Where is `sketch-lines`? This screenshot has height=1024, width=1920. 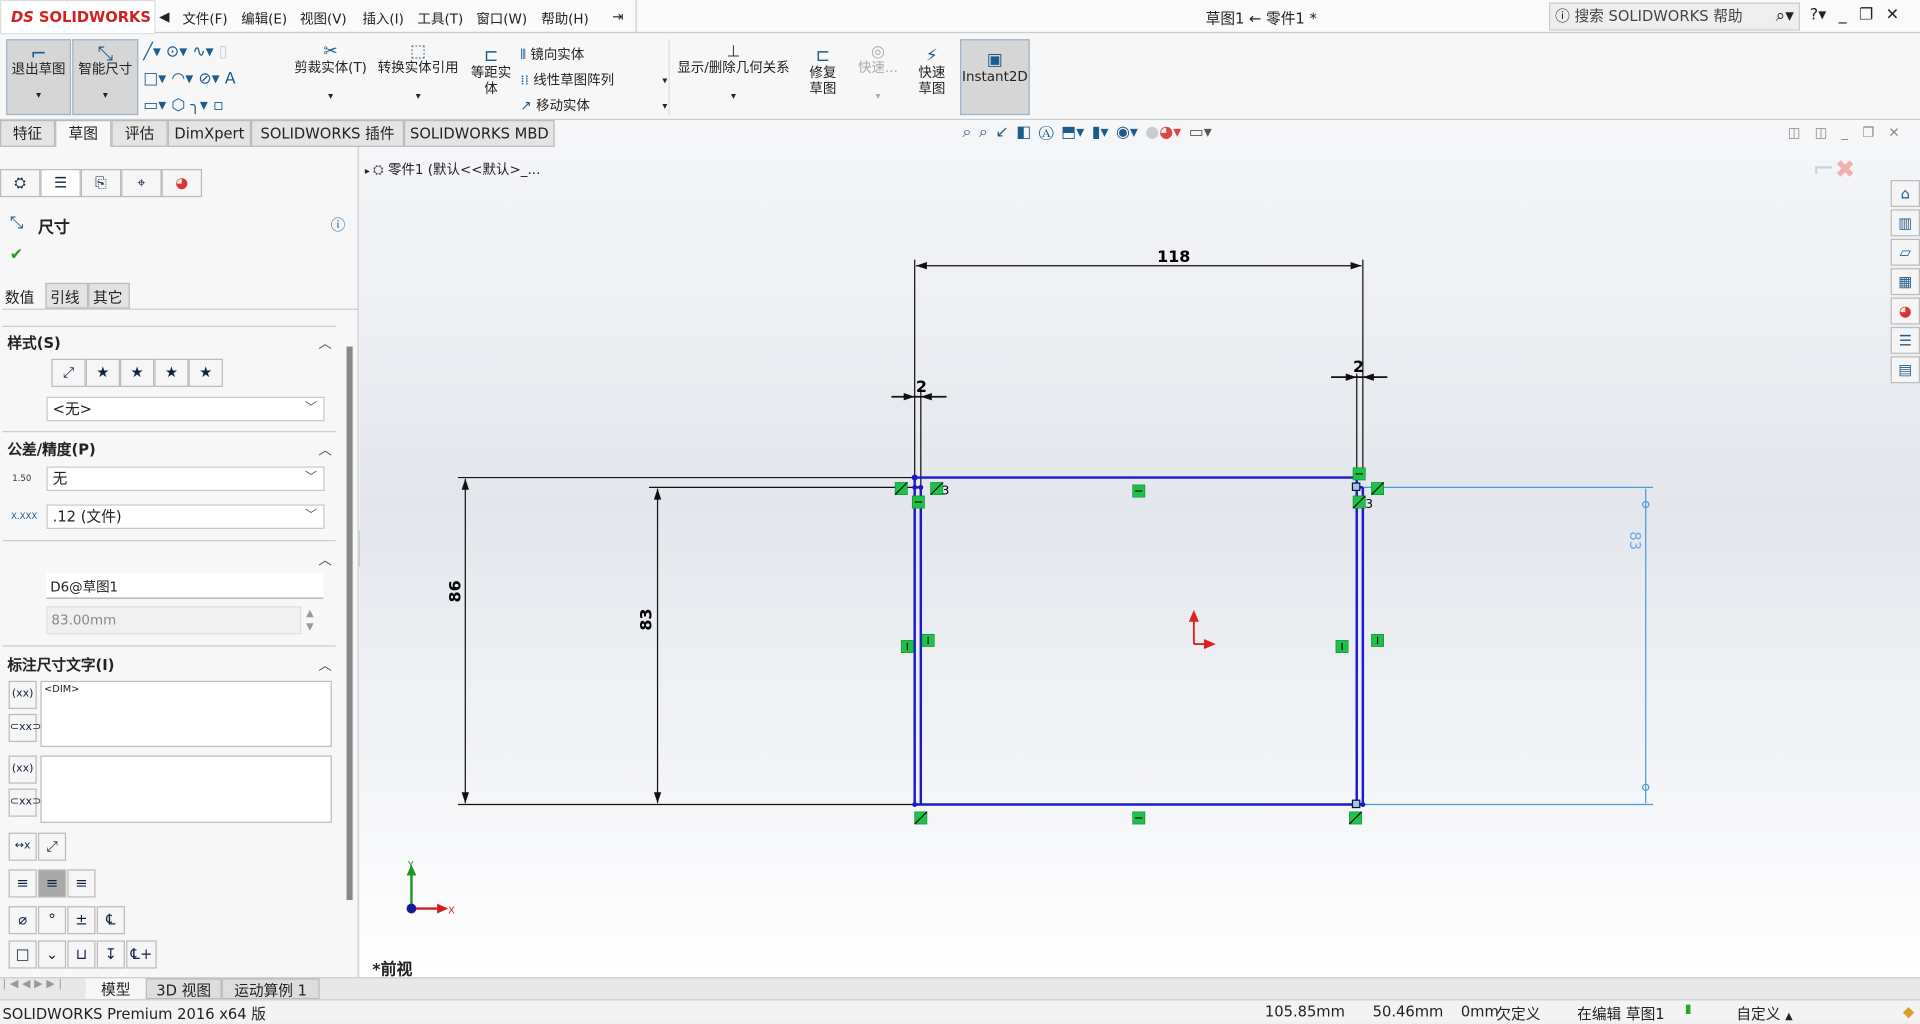
sketch-lines is located at coordinates (1139, 641).